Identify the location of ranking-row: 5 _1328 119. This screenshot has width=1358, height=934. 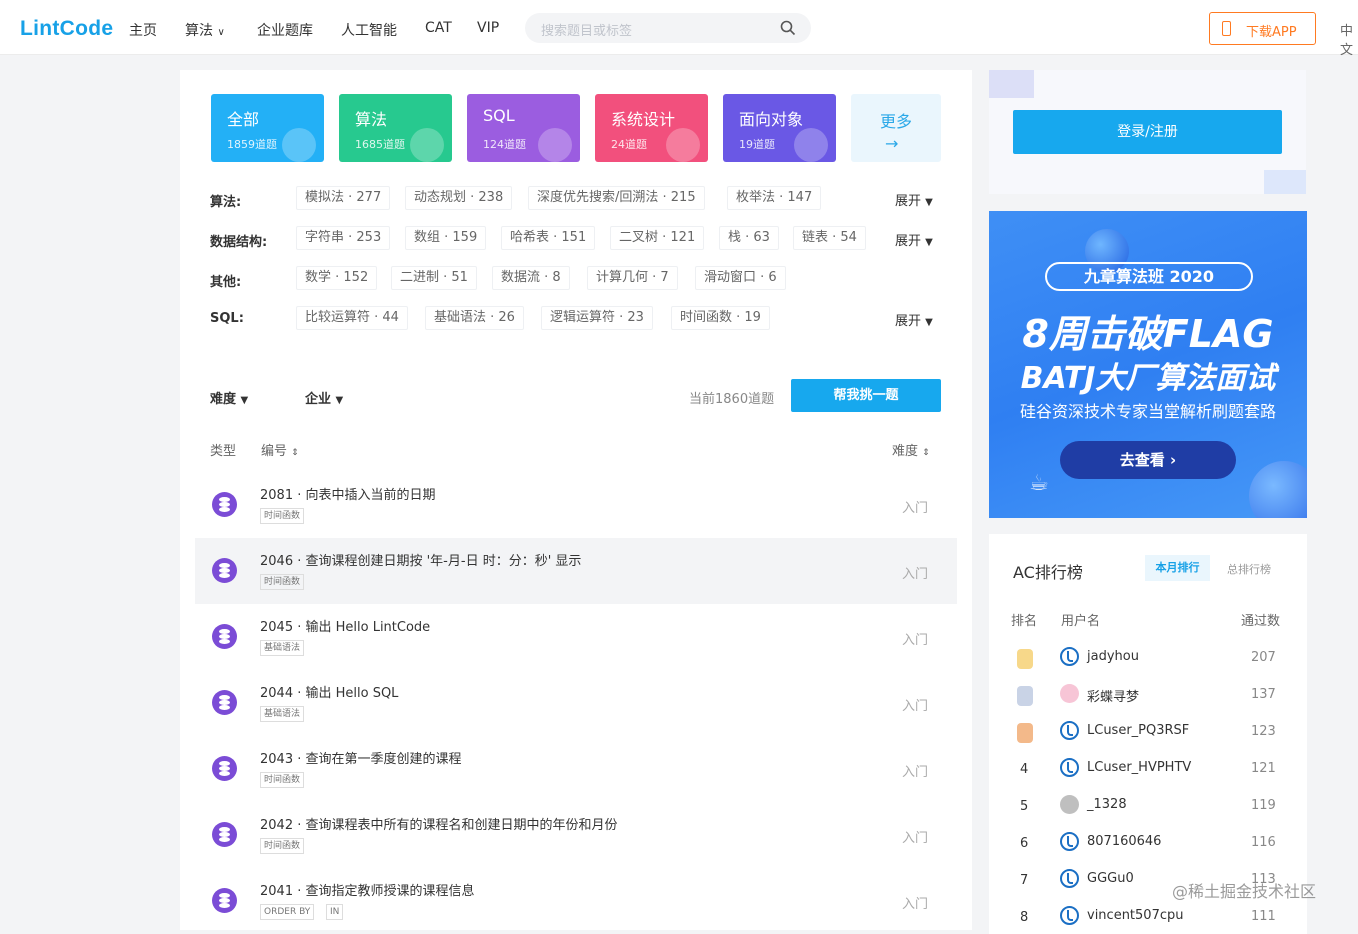
(1148, 803).